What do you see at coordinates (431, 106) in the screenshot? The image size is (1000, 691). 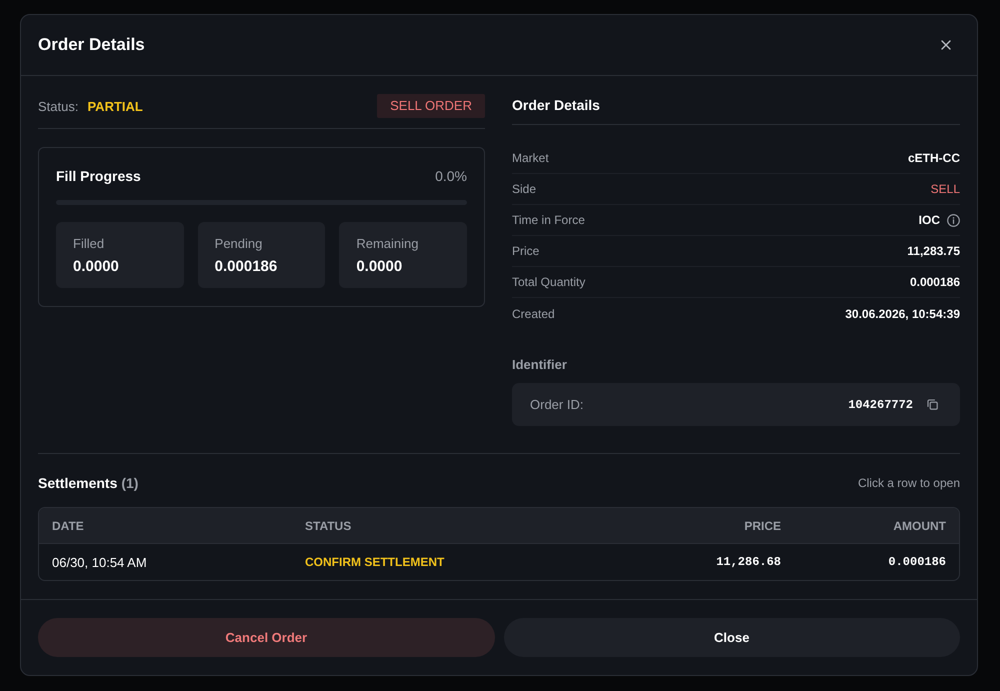 I see `sell-order-badge: SELL ORDER` at bounding box center [431, 106].